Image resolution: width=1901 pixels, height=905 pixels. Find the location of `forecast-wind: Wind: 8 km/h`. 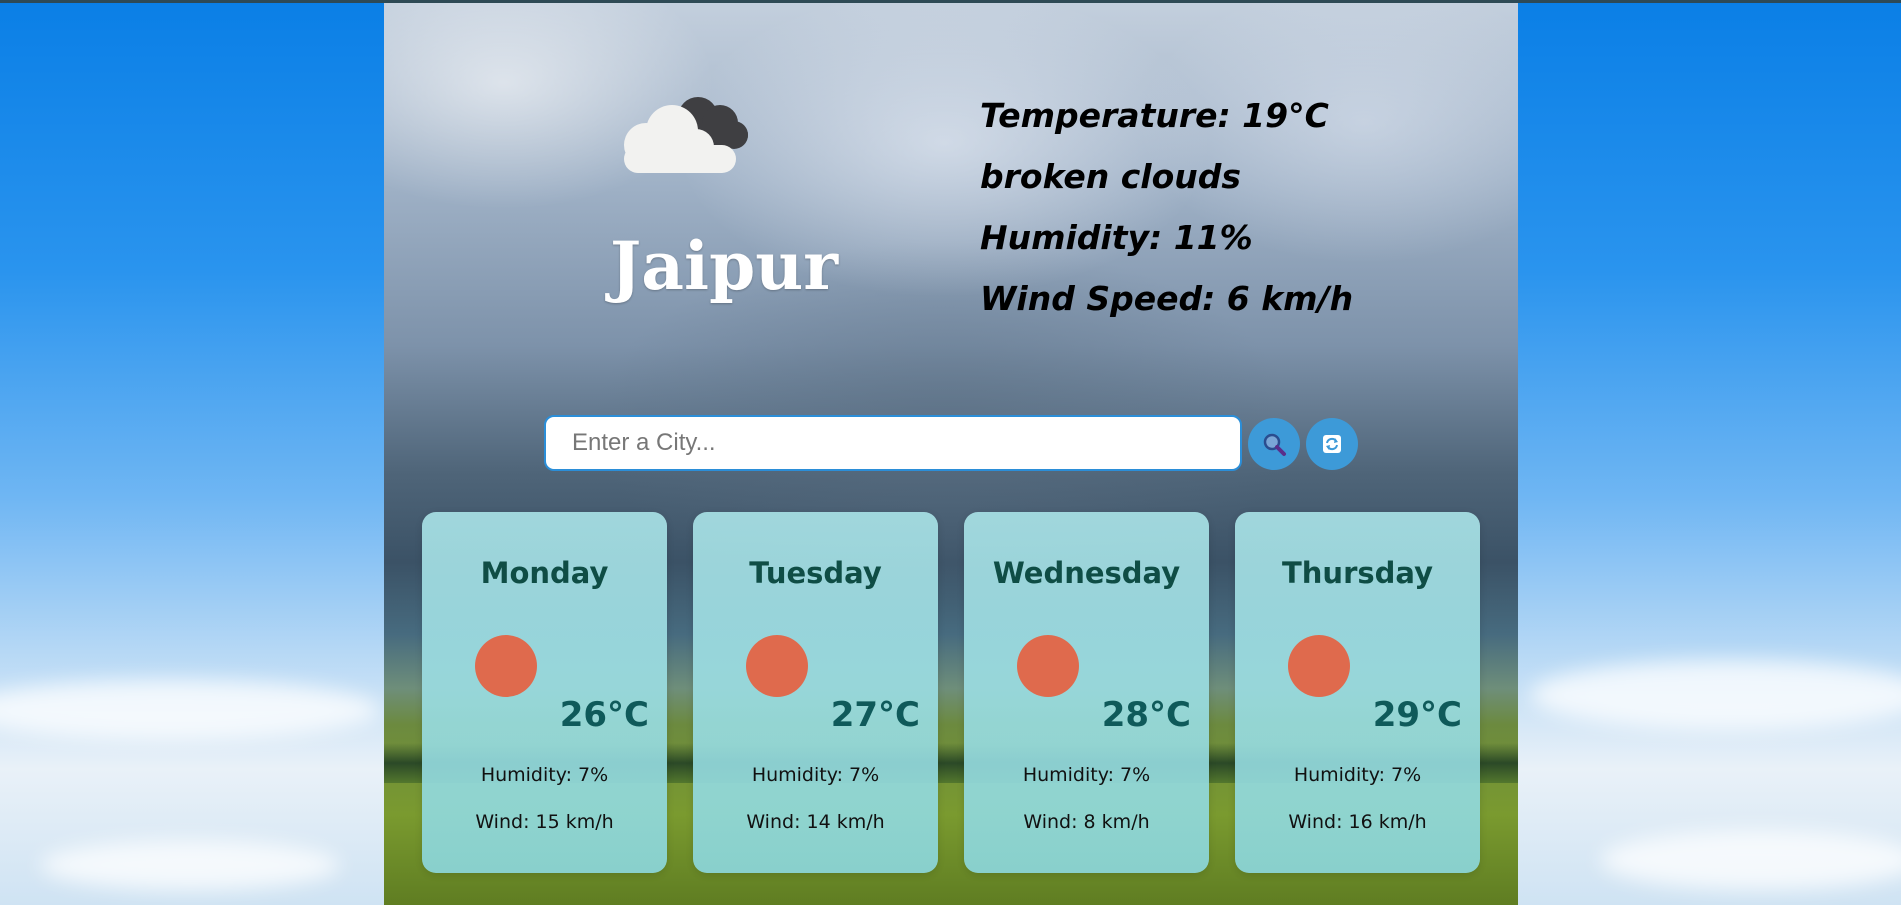

forecast-wind: Wind: 8 km/h is located at coordinates (1086, 822).